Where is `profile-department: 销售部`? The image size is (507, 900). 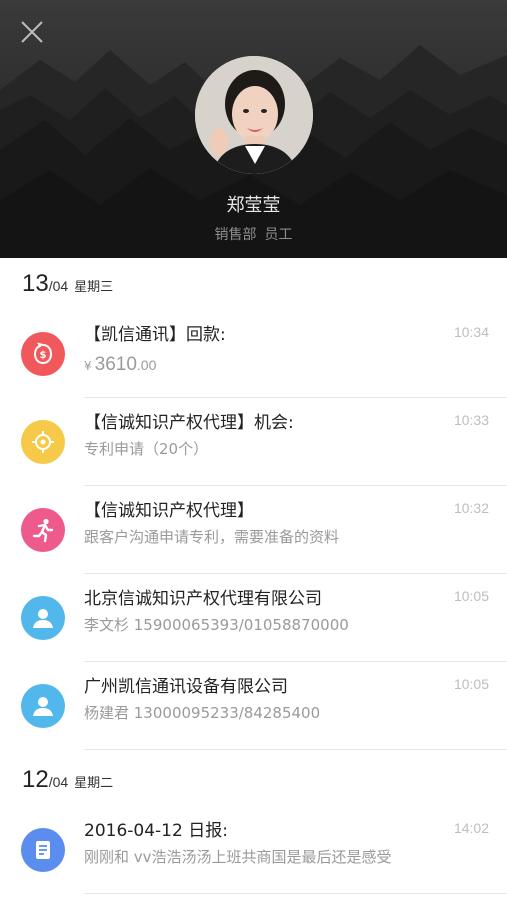
profile-department: 销售部 is located at coordinates (235, 235).